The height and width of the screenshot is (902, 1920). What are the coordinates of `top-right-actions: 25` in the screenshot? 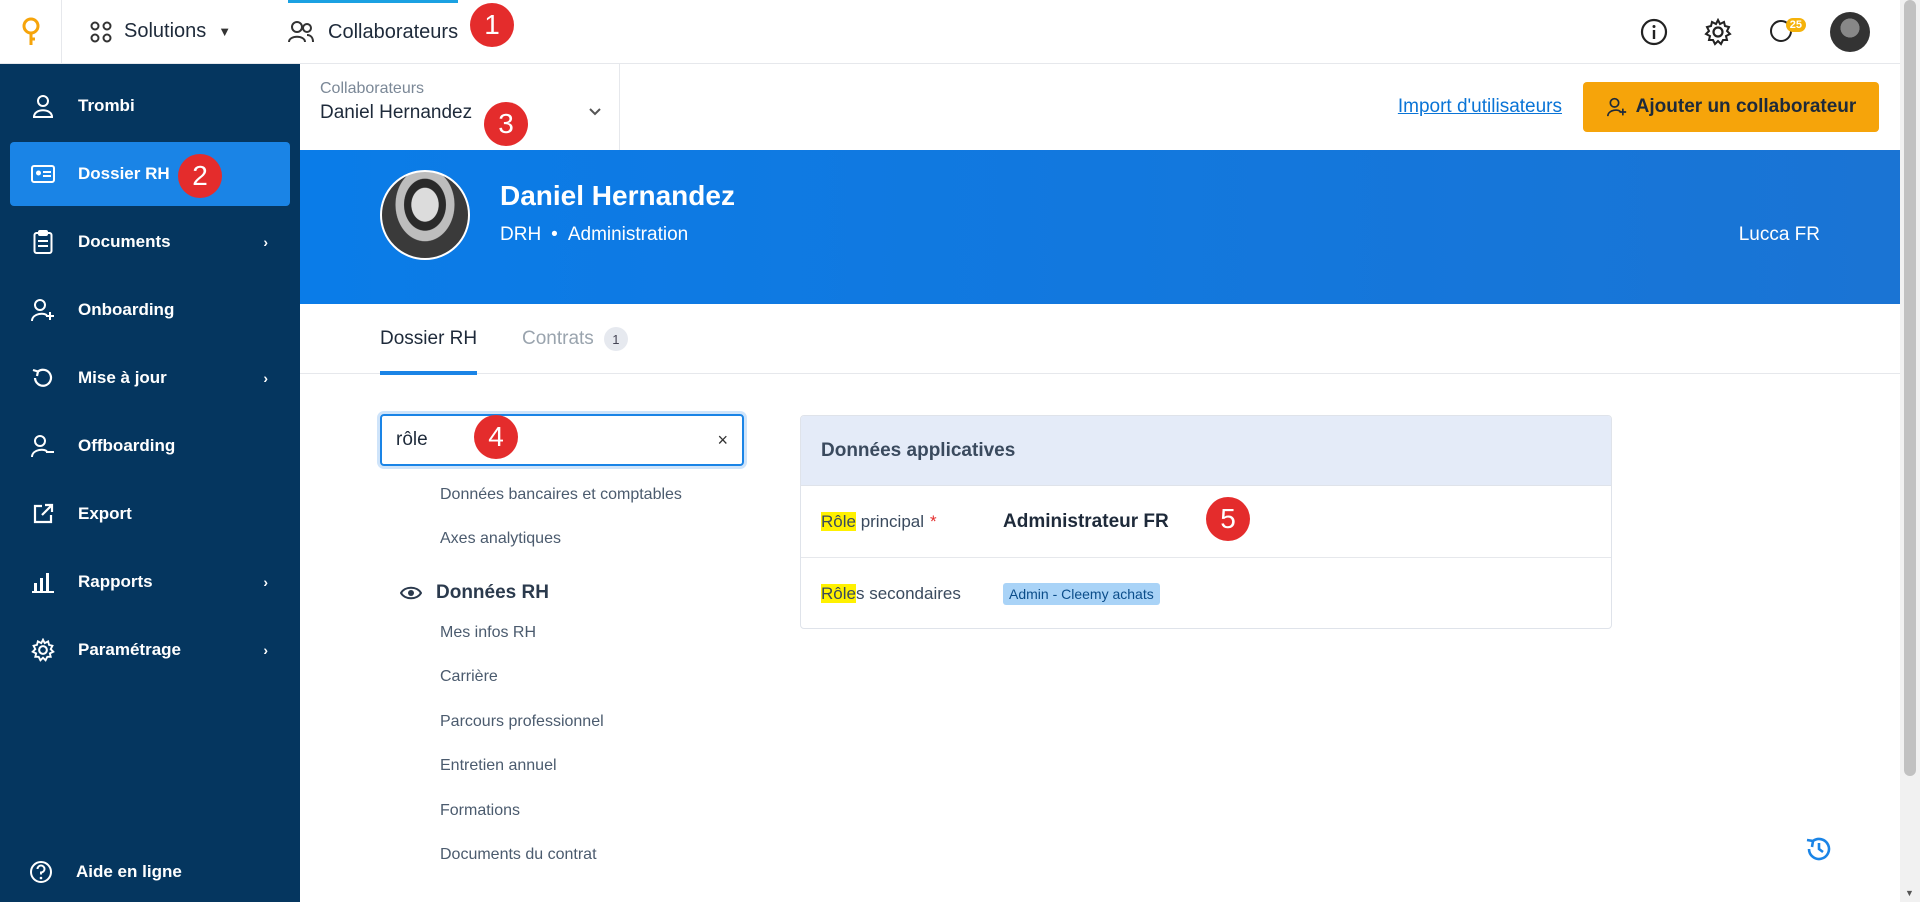 It's located at (1754, 32).